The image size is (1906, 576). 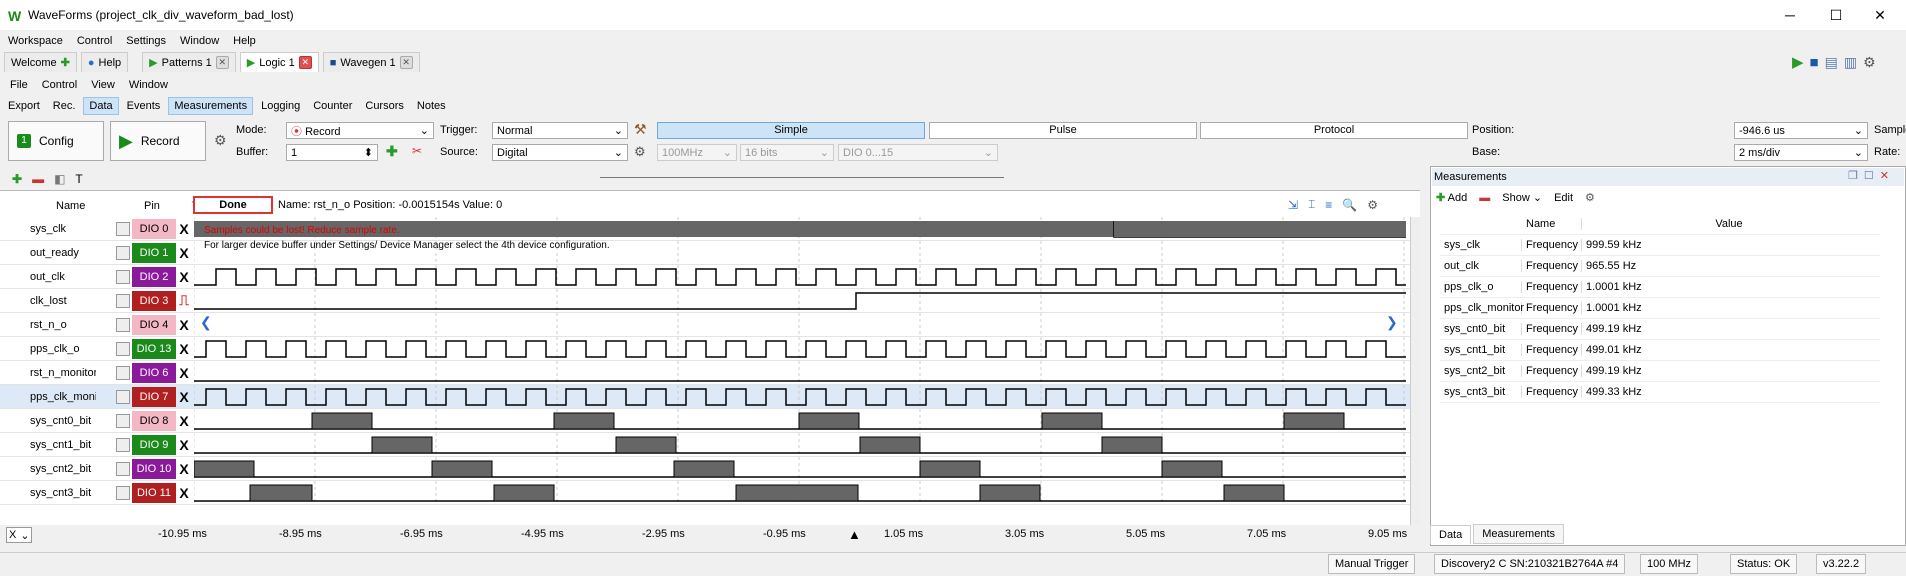 I want to click on scroll-right-icon: ❯, so click(x=1392, y=322).